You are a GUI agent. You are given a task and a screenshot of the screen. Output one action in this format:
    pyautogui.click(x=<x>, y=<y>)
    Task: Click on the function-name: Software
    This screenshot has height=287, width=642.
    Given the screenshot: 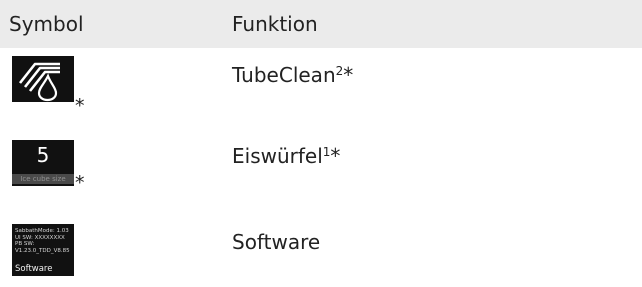 What is the action you would take?
    pyautogui.click(x=276, y=242)
    